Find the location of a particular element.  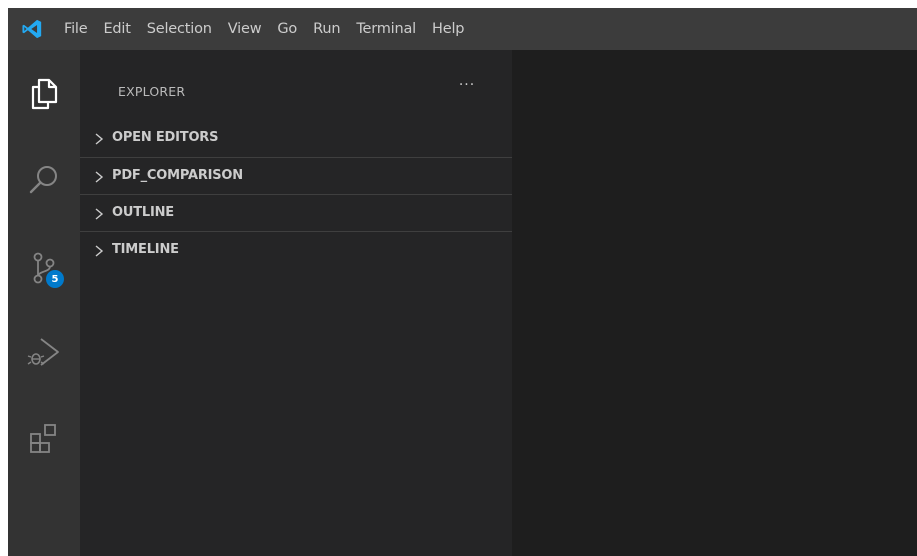

activity-extensions is located at coordinates (44, 438).